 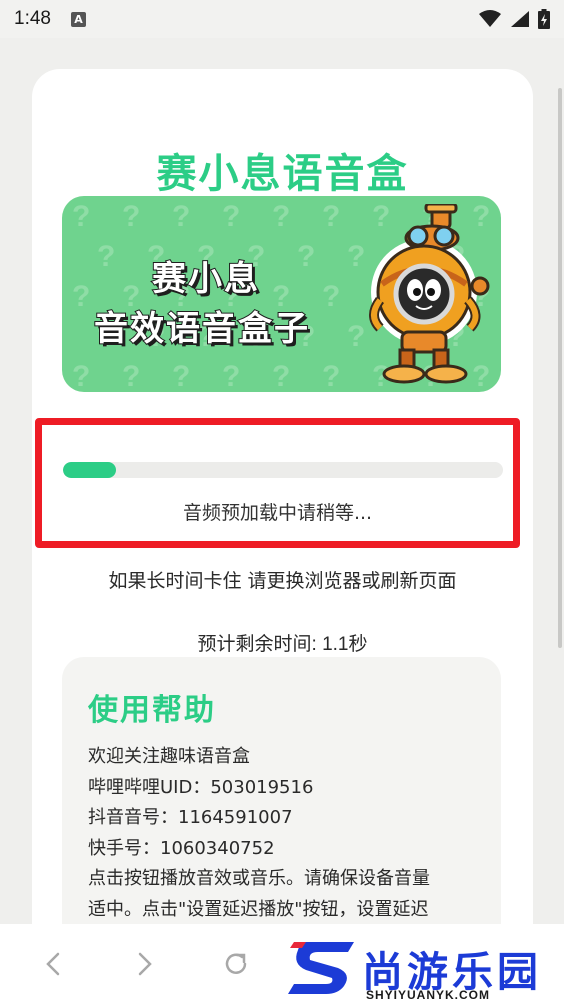 I want to click on help-line: 快手号：1060340752, so click(x=181, y=848).